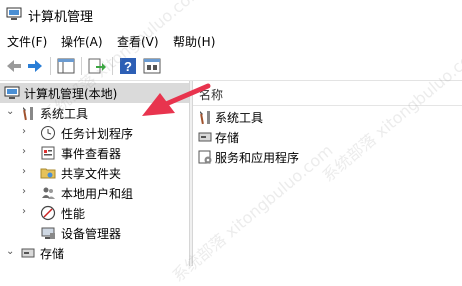 The image size is (462, 286). Describe the element at coordinates (61, 17) in the screenshot. I see `window-title: 计算机管理` at that location.